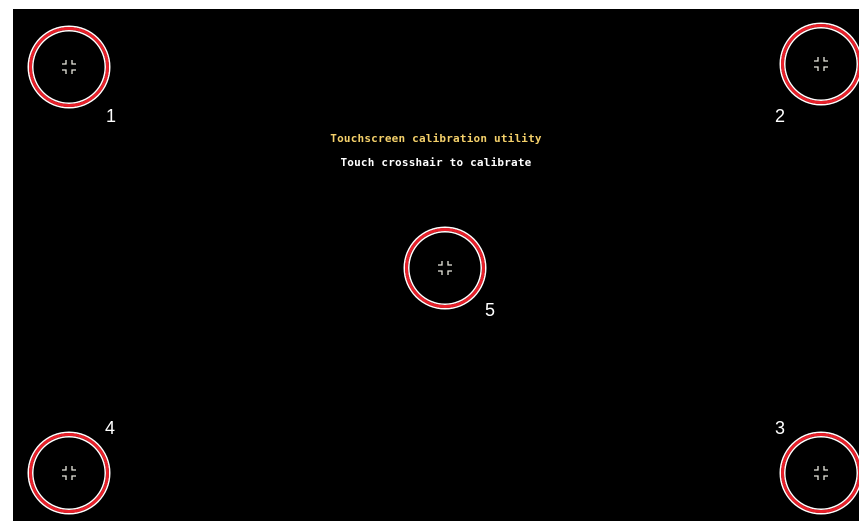 The height and width of the screenshot is (521, 859). What do you see at coordinates (490, 310) in the screenshot?
I see `target-number-5: 5` at bounding box center [490, 310].